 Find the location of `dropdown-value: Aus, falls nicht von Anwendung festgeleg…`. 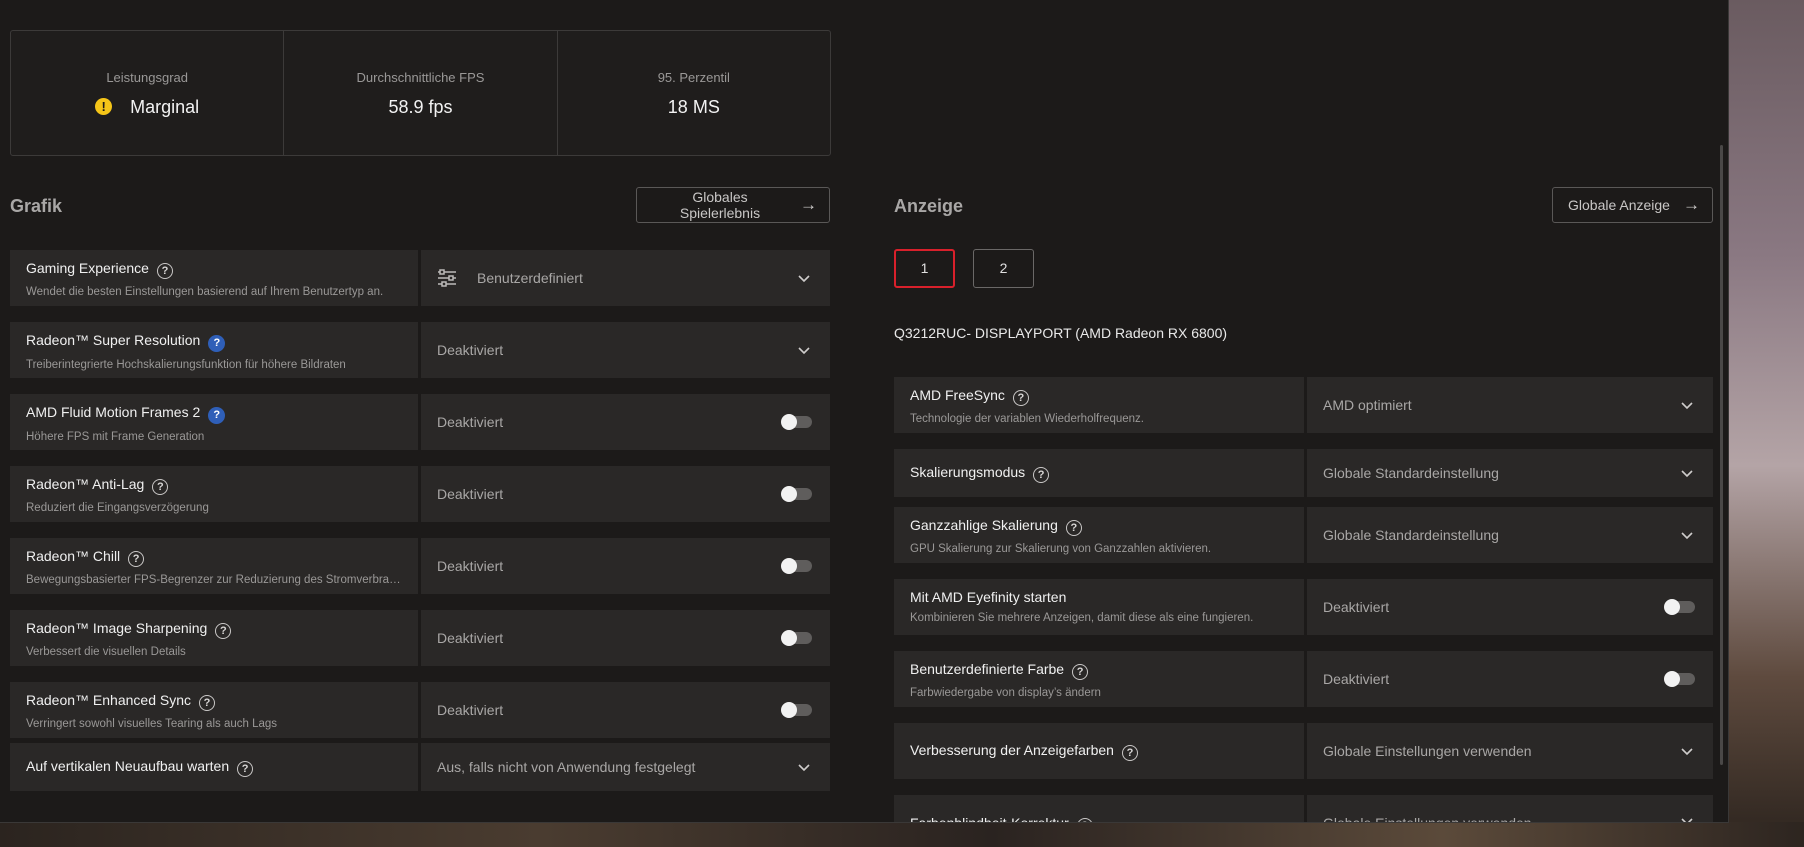

dropdown-value: Aus, falls nicht von Anwendung festgeleg… is located at coordinates (566, 767).